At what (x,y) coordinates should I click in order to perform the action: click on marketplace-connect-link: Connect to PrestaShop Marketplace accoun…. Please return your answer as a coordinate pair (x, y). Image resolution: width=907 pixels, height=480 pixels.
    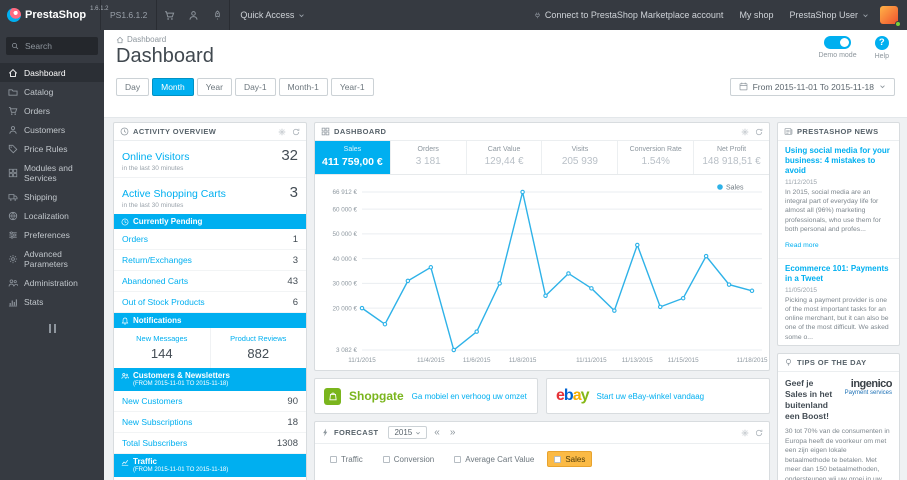
    Looking at the image, I should click on (629, 15).